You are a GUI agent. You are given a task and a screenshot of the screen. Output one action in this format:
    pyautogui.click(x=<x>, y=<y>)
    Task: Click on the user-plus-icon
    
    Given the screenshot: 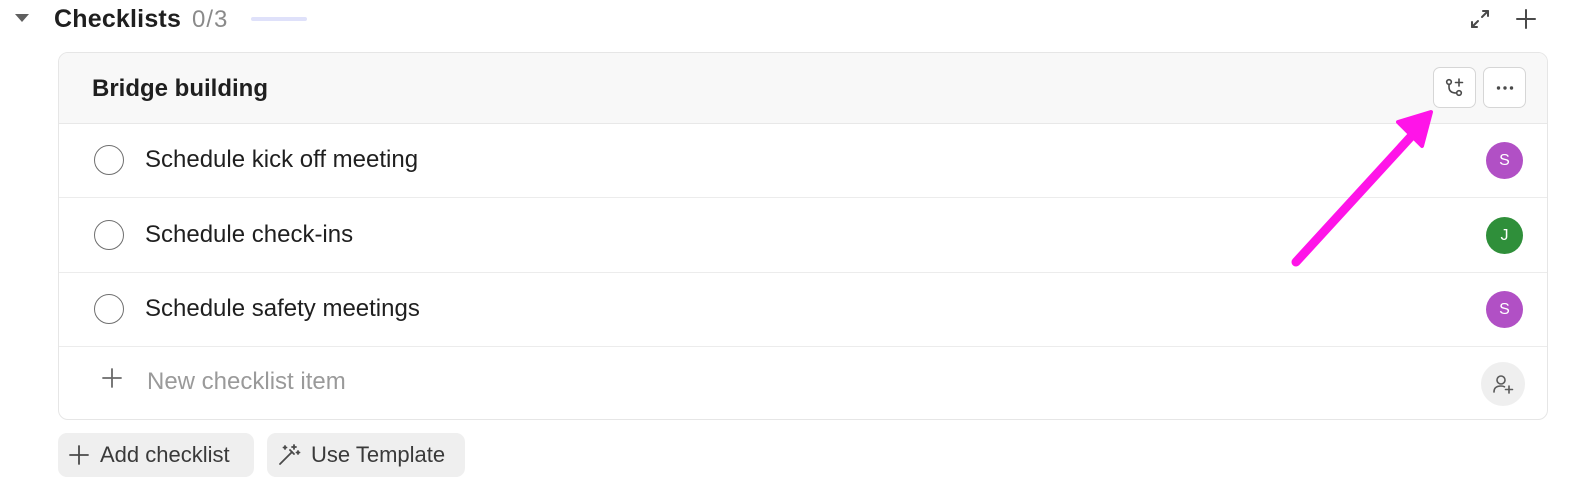 What is the action you would take?
    pyautogui.click(x=1503, y=384)
    